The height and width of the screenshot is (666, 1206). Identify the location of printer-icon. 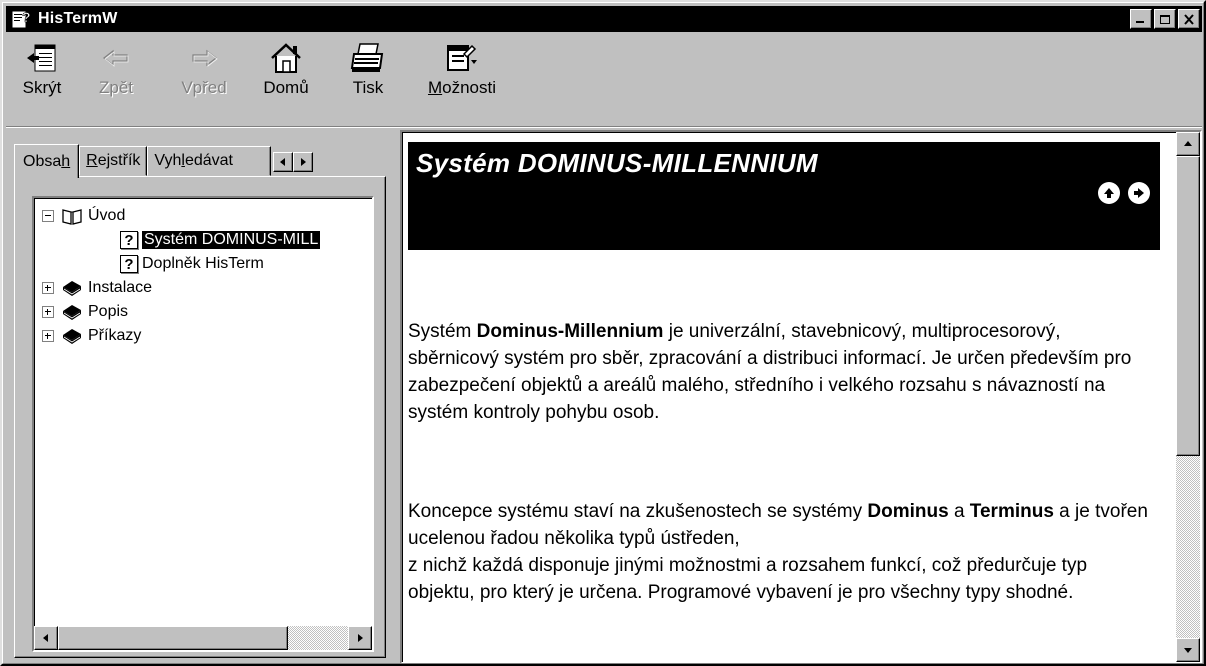
(368, 58).